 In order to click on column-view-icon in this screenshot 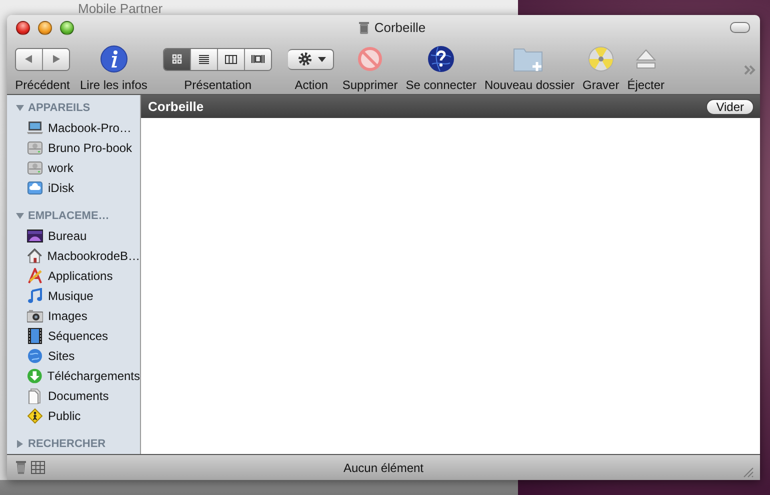, I will do `click(231, 59)`.